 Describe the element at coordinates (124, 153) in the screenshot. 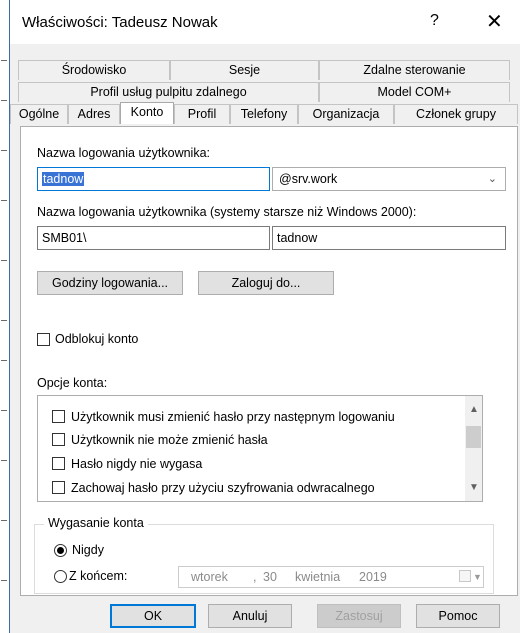

I see `logon-name-label: Nazwa logowania użytkownika:` at that location.